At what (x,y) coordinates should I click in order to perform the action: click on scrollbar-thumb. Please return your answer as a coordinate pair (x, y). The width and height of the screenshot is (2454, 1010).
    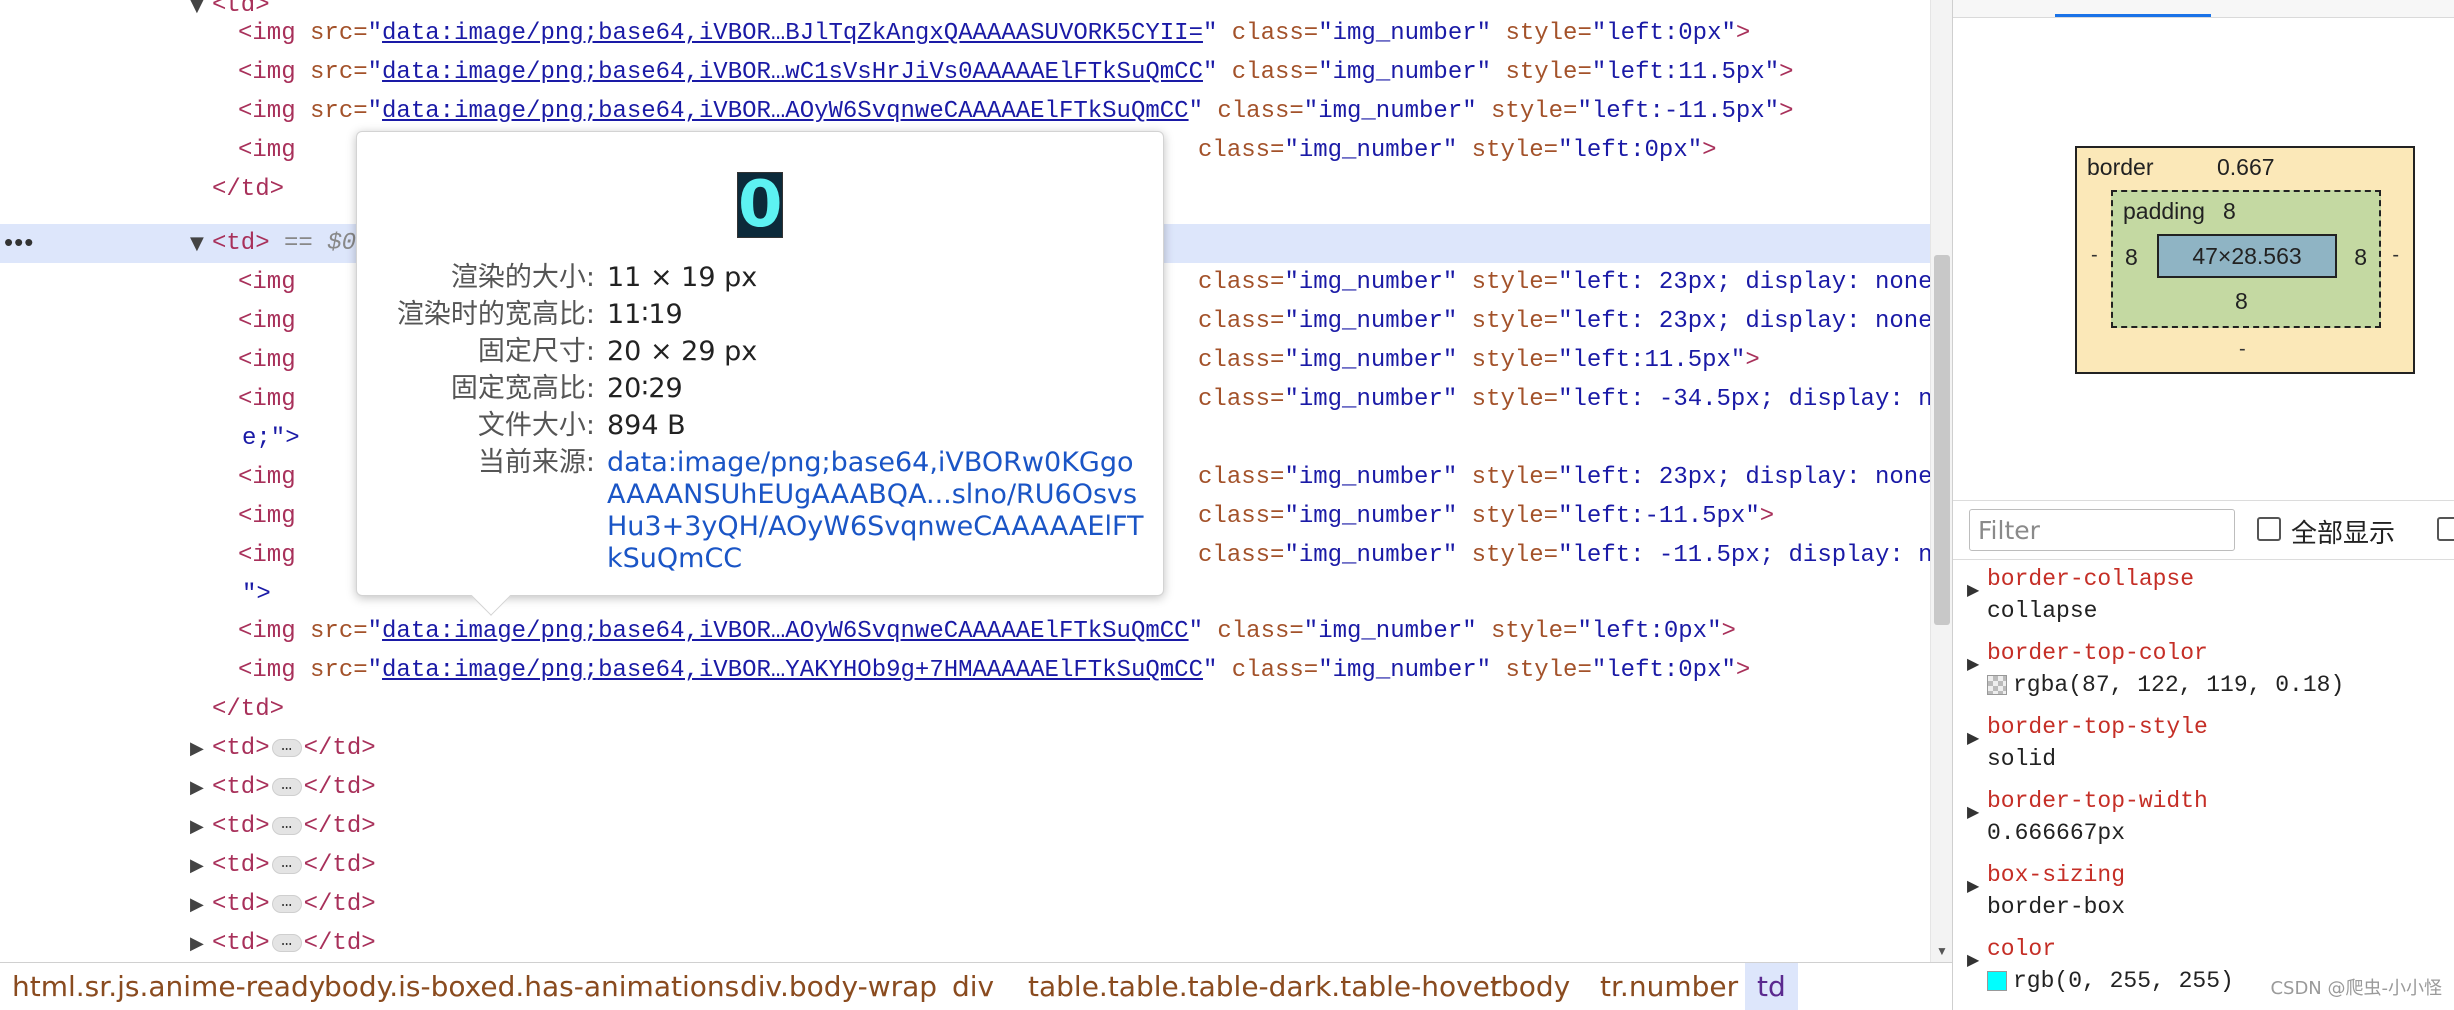
    Looking at the image, I should click on (1942, 440).